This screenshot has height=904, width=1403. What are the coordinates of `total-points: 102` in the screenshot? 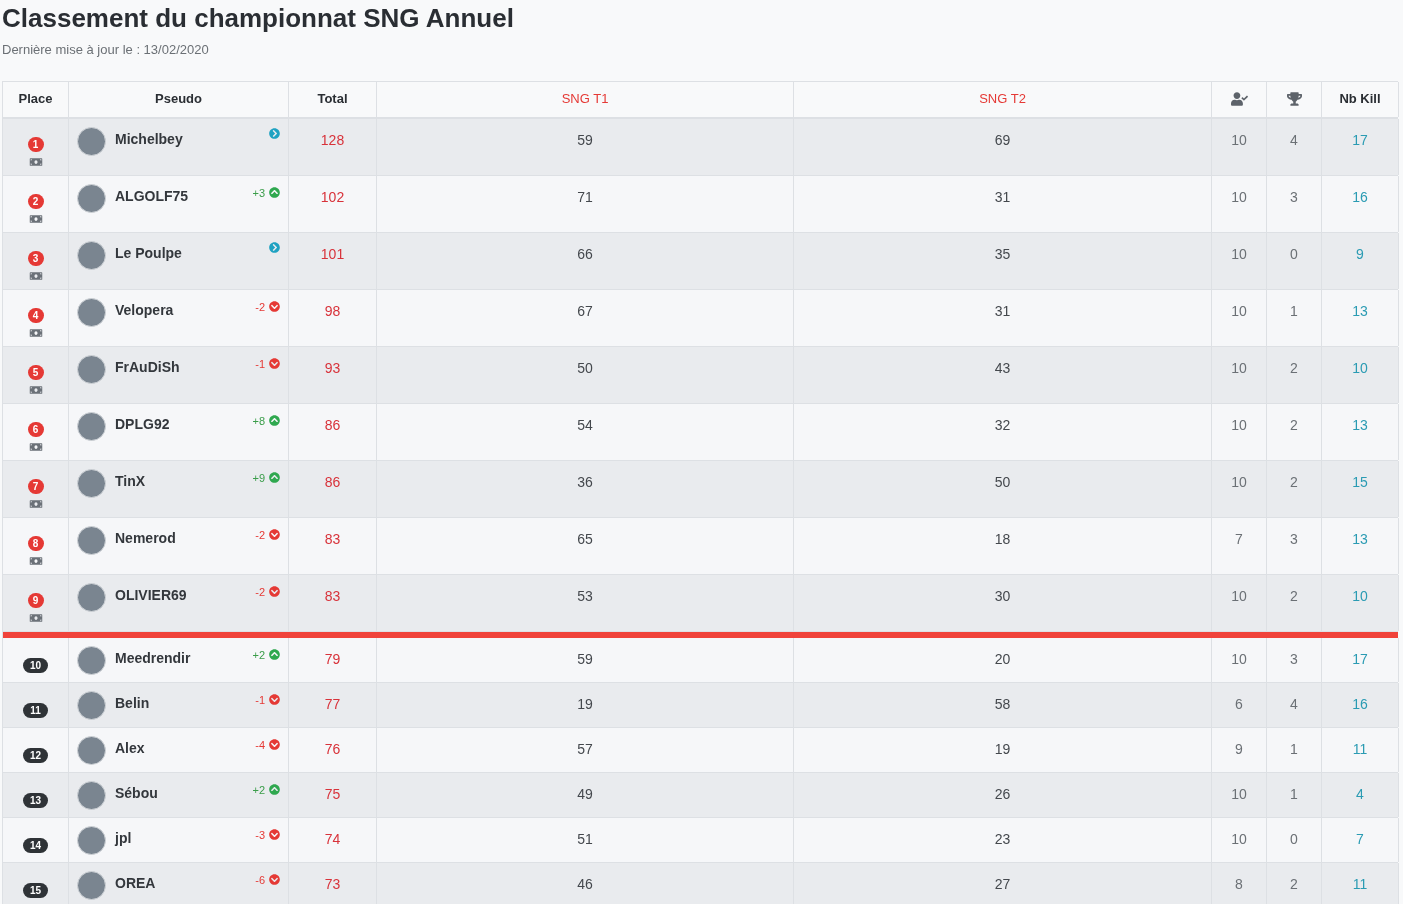 It's located at (332, 197).